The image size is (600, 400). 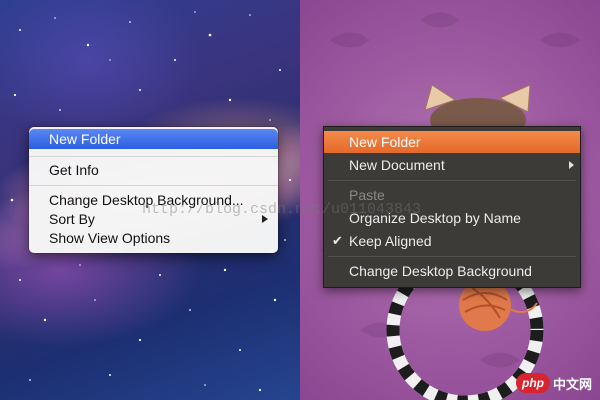 I want to click on mac-menu-sort-by: Sort By, so click(x=153, y=219).